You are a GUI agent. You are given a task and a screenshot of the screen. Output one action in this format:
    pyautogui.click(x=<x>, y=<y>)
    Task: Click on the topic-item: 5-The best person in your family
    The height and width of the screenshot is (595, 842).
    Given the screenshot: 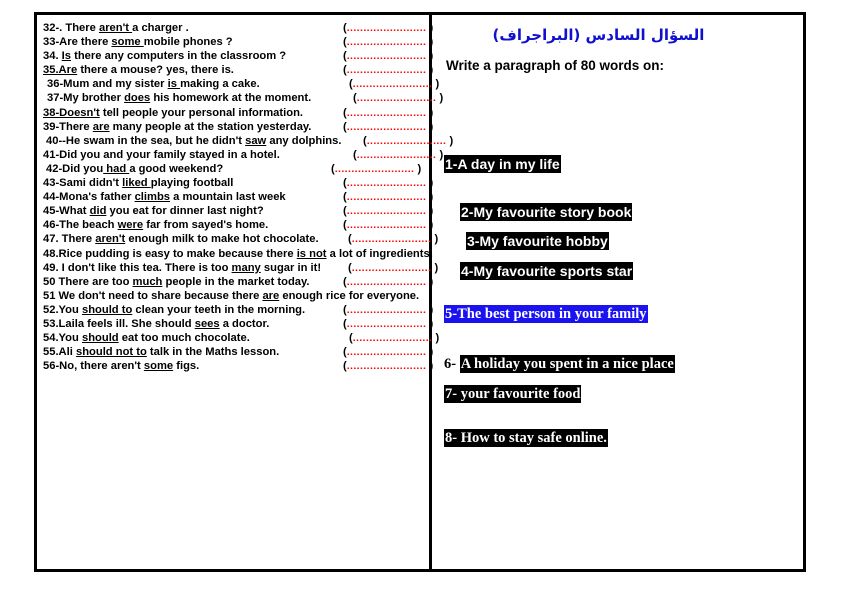 What is the action you would take?
    pyautogui.click(x=546, y=314)
    